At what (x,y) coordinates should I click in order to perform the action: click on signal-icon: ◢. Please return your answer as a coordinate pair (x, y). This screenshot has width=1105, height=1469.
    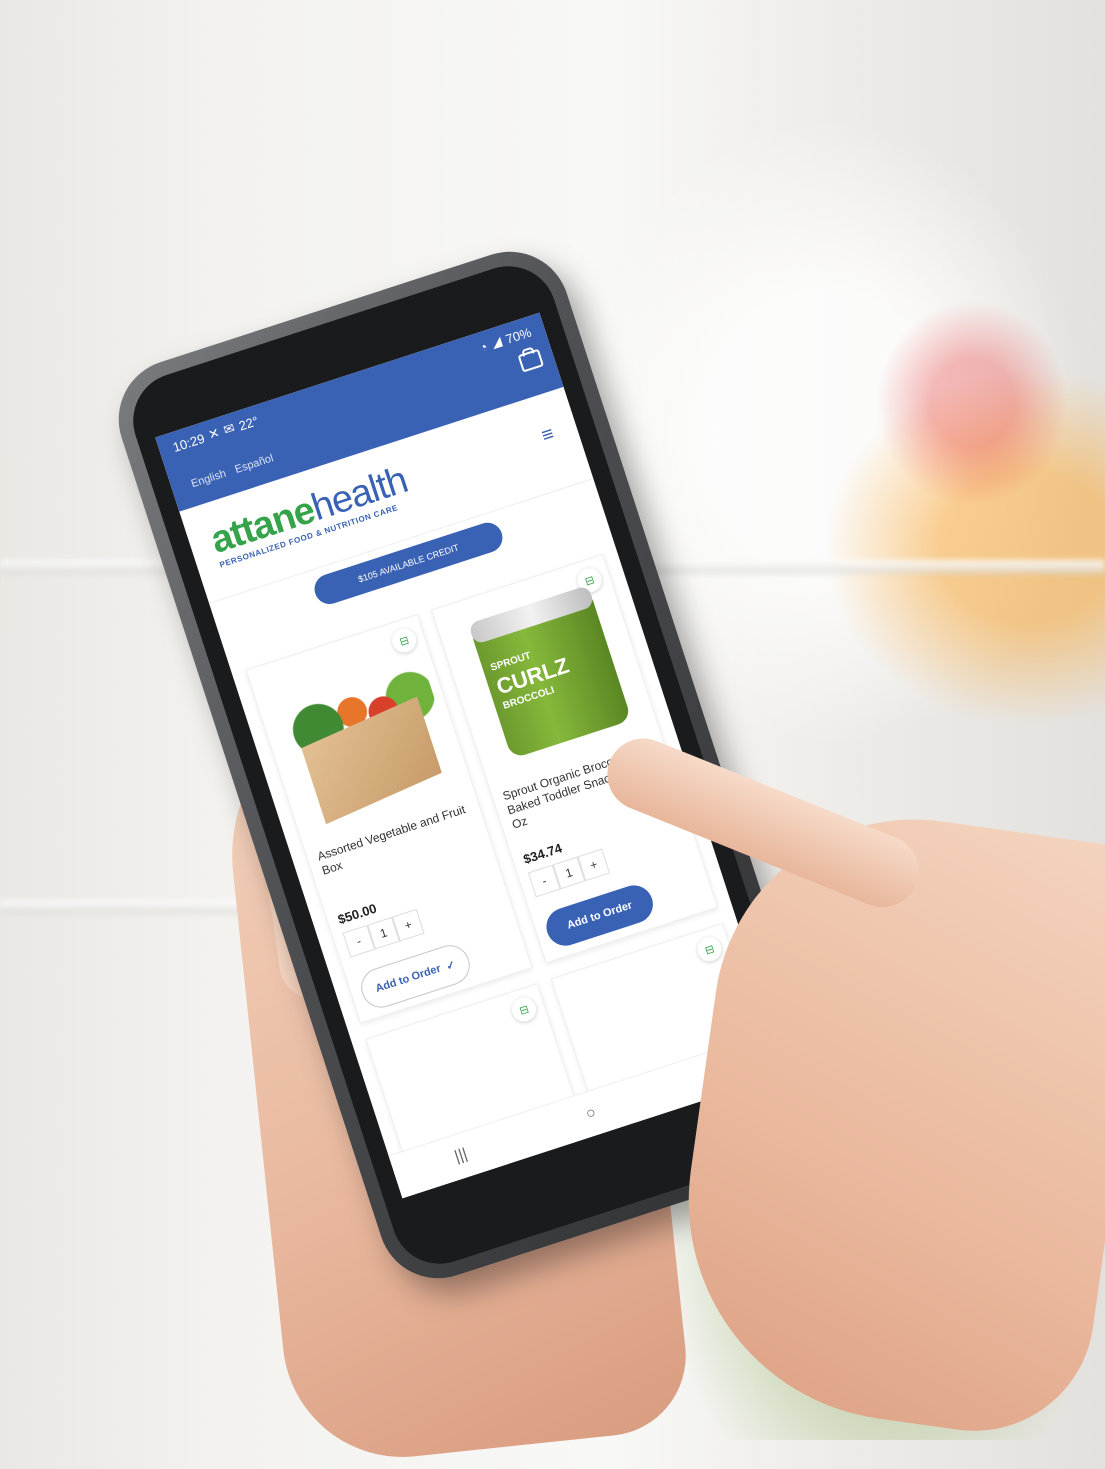
    Looking at the image, I should click on (496, 342).